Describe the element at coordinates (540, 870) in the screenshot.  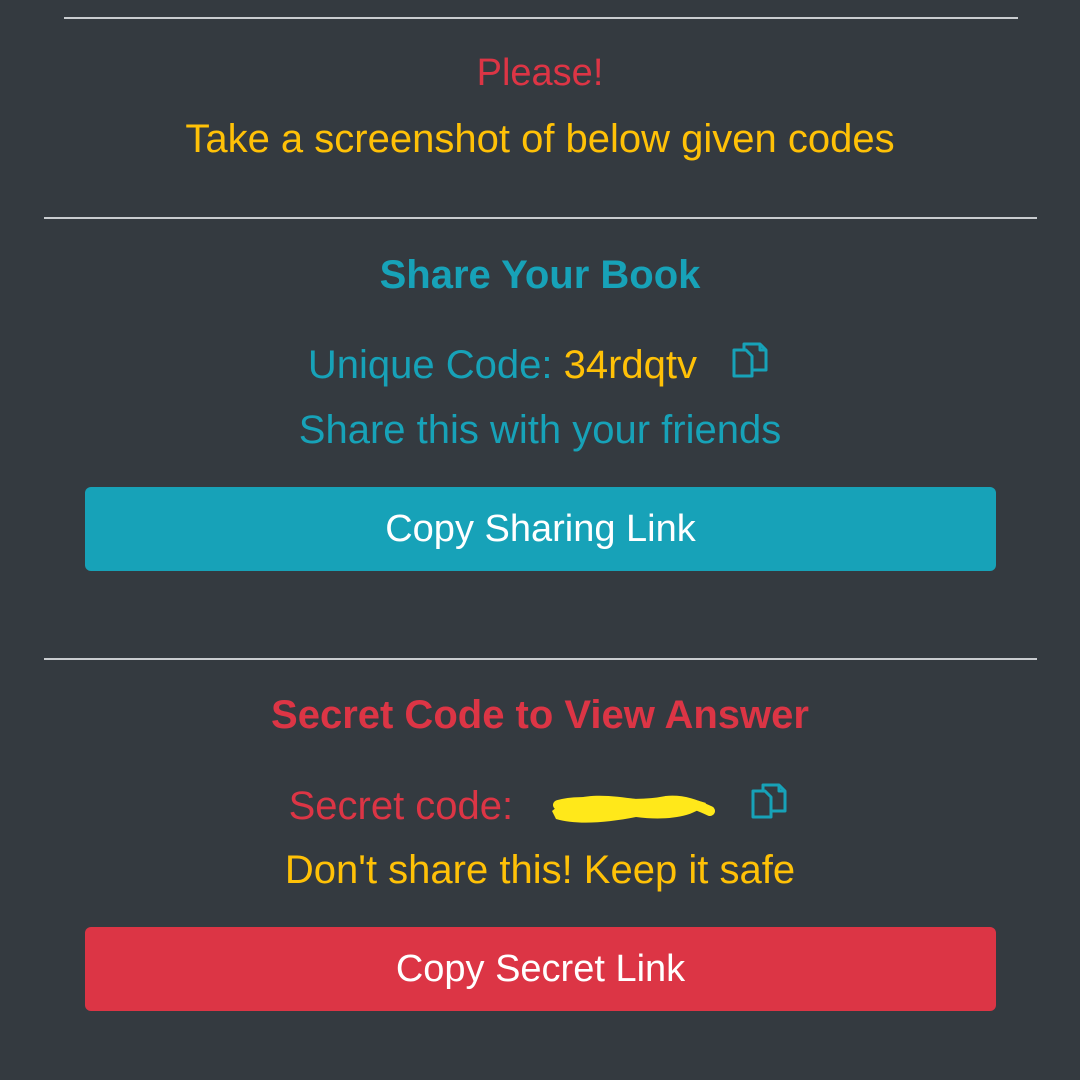
I see `secret-warning-text: Don't share this! Keep it safe` at that location.